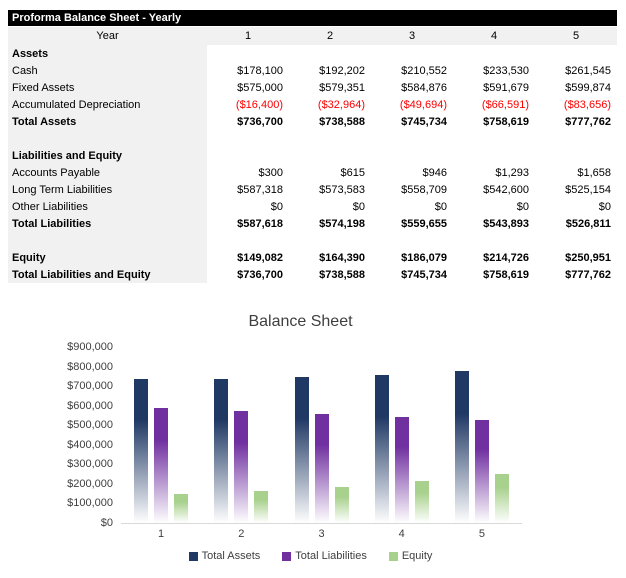  What do you see at coordinates (494, 104) in the screenshot?
I see `value-cell: ($66,591)` at bounding box center [494, 104].